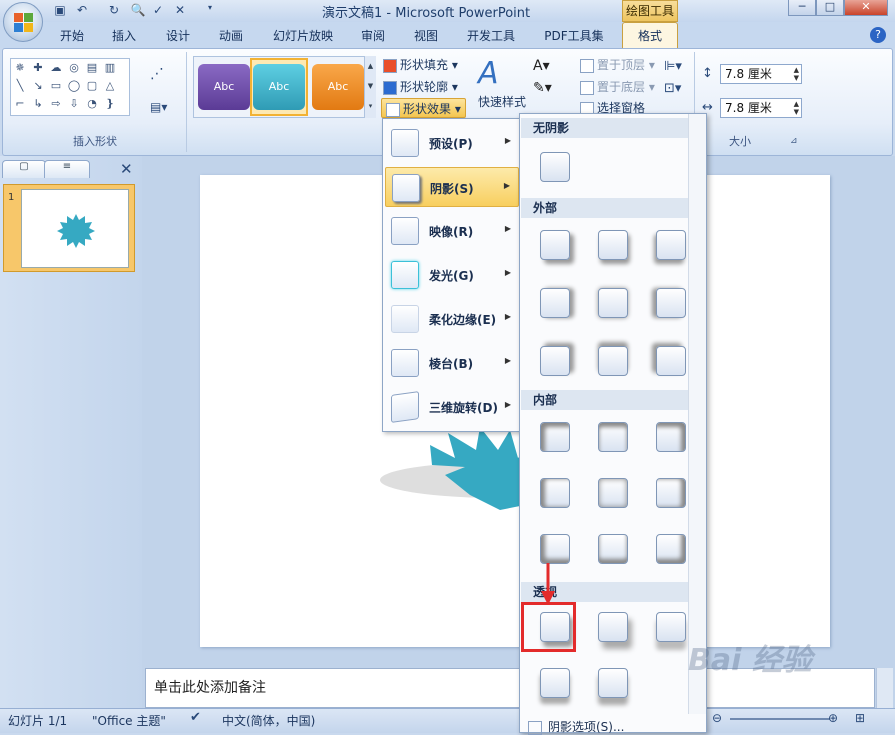 This screenshot has height=735, width=895. I want to click on shape-rounded-rect-icon: ▢, so click(92, 86).